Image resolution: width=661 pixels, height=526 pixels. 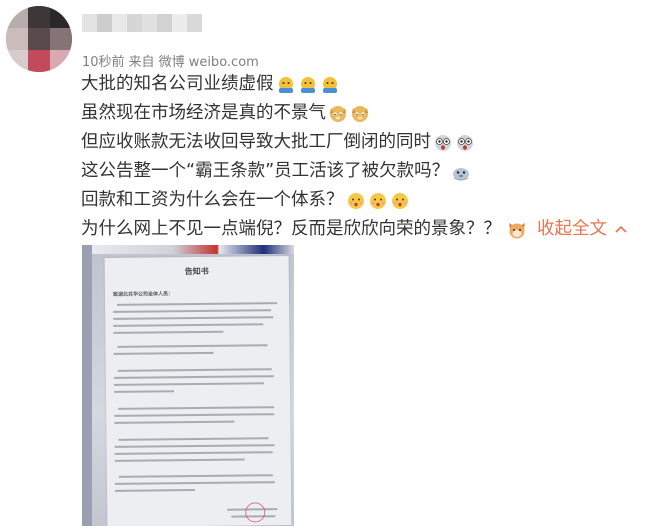 What do you see at coordinates (177, 84) in the screenshot?
I see `post-line-1-text: 大批的知名公司业绩虚假` at bounding box center [177, 84].